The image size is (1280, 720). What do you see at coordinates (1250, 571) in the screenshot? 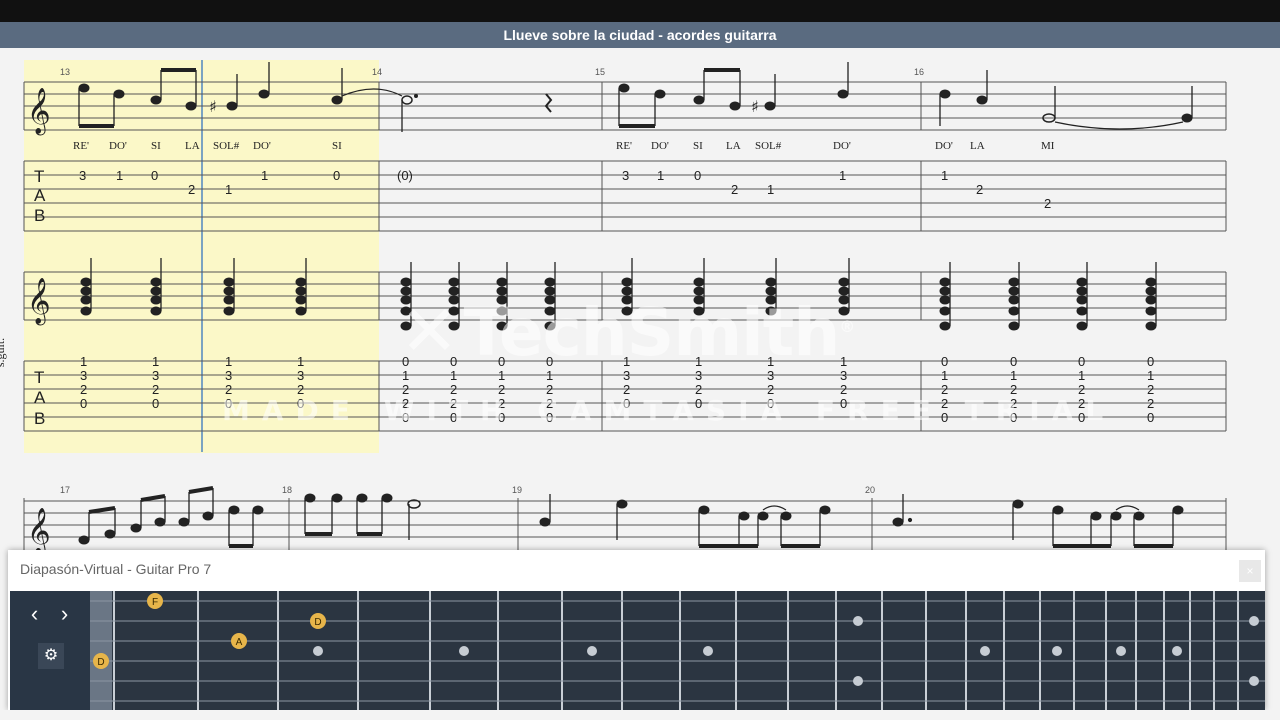
I see `close-icon: ×` at bounding box center [1250, 571].